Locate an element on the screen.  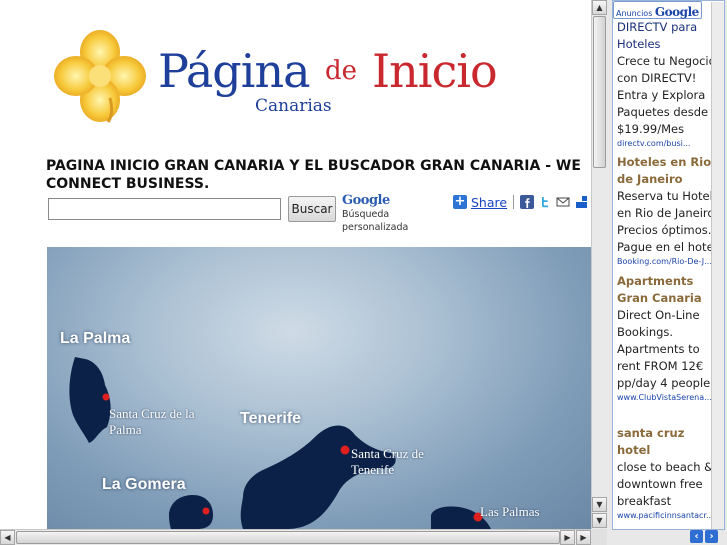
vertical-scroll-thumb is located at coordinates (599, 92).